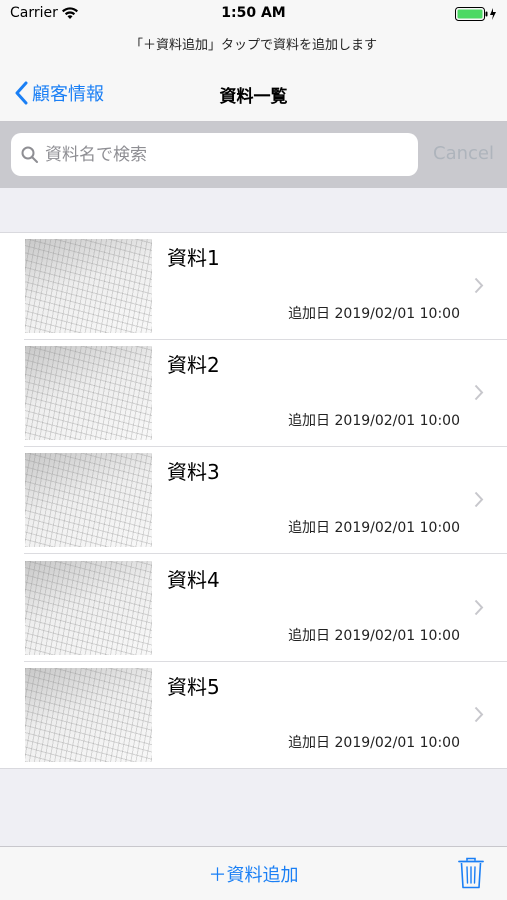 The width and height of the screenshot is (507, 900). I want to click on search-bar: Cancel, so click(253, 155).